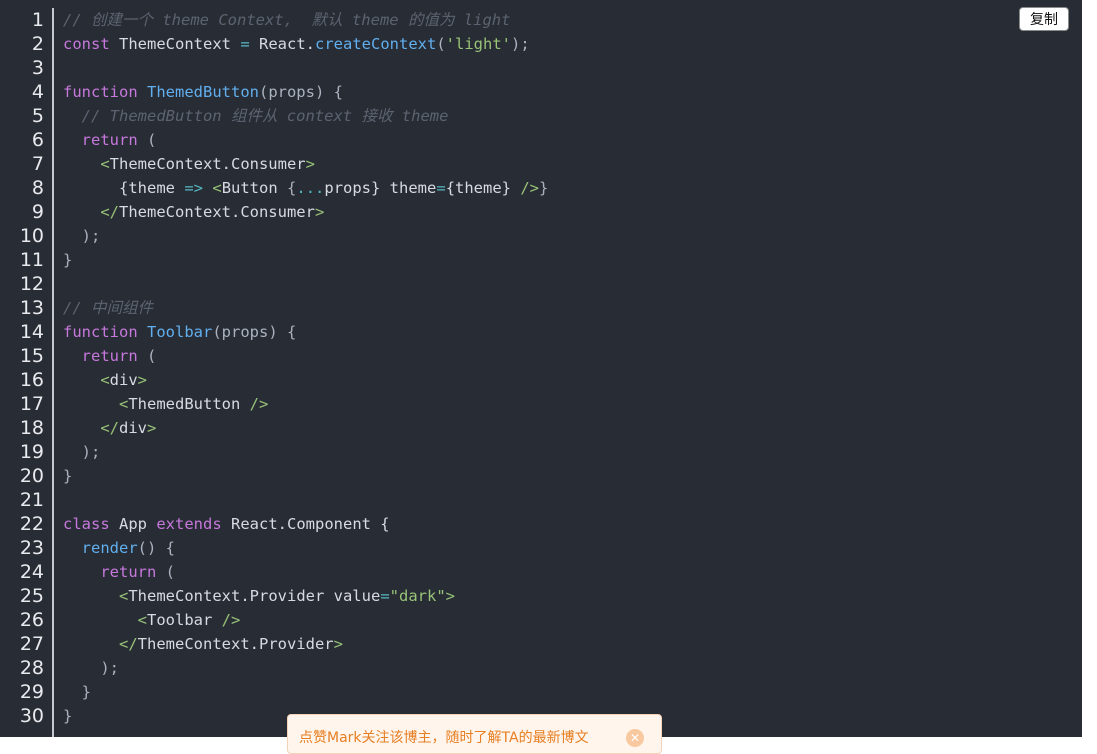 Image resolution: width=1097 pixels, height=754 pixels. What do you see at coordinates (37, 20) in the screenshot?
I see `line-number: 1` at bounding box center [37, 20].